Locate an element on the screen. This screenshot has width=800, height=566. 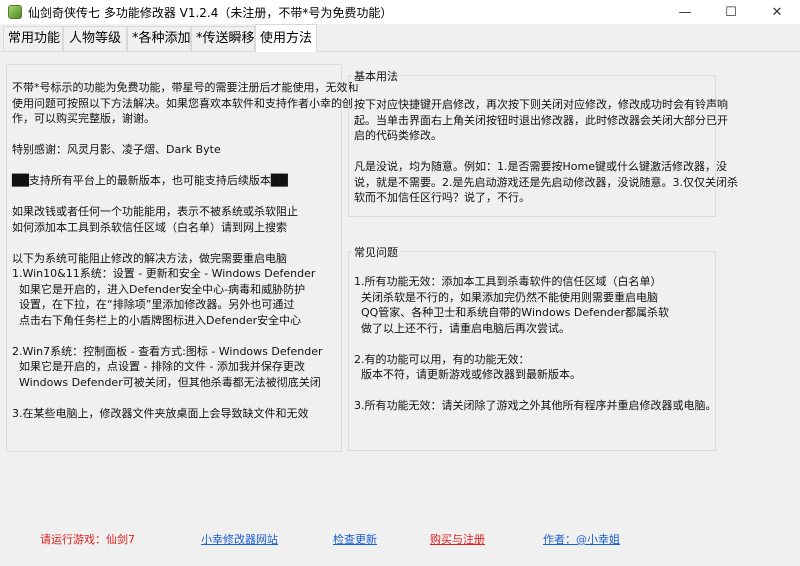
app-icon is located at coordinates (15, 12).